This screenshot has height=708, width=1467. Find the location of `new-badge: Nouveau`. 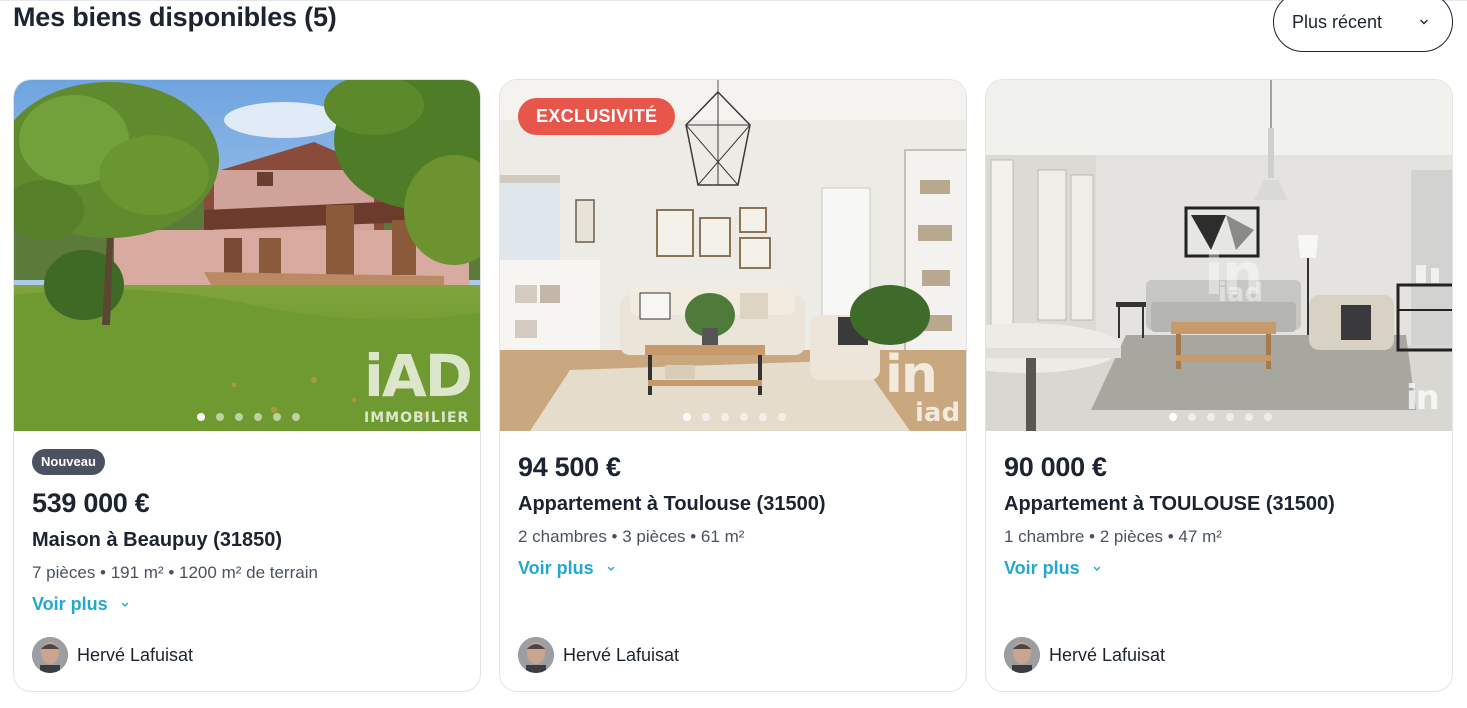

new-badge: Nouveau is located at coordinates (68, 462).